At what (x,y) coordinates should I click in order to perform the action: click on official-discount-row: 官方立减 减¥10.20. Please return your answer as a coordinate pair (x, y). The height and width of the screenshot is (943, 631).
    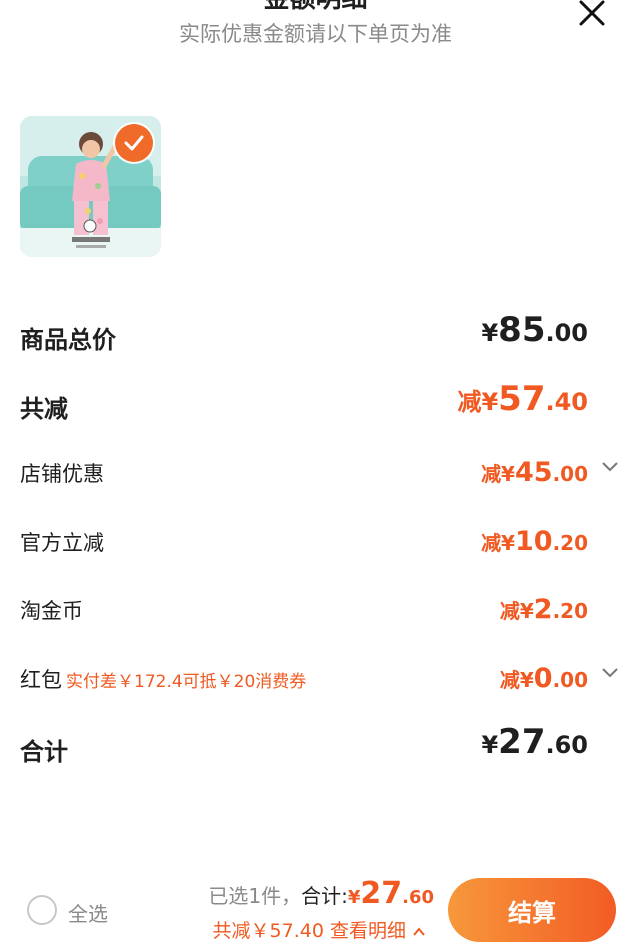
    Looking at the image, I should click on (320, 541).